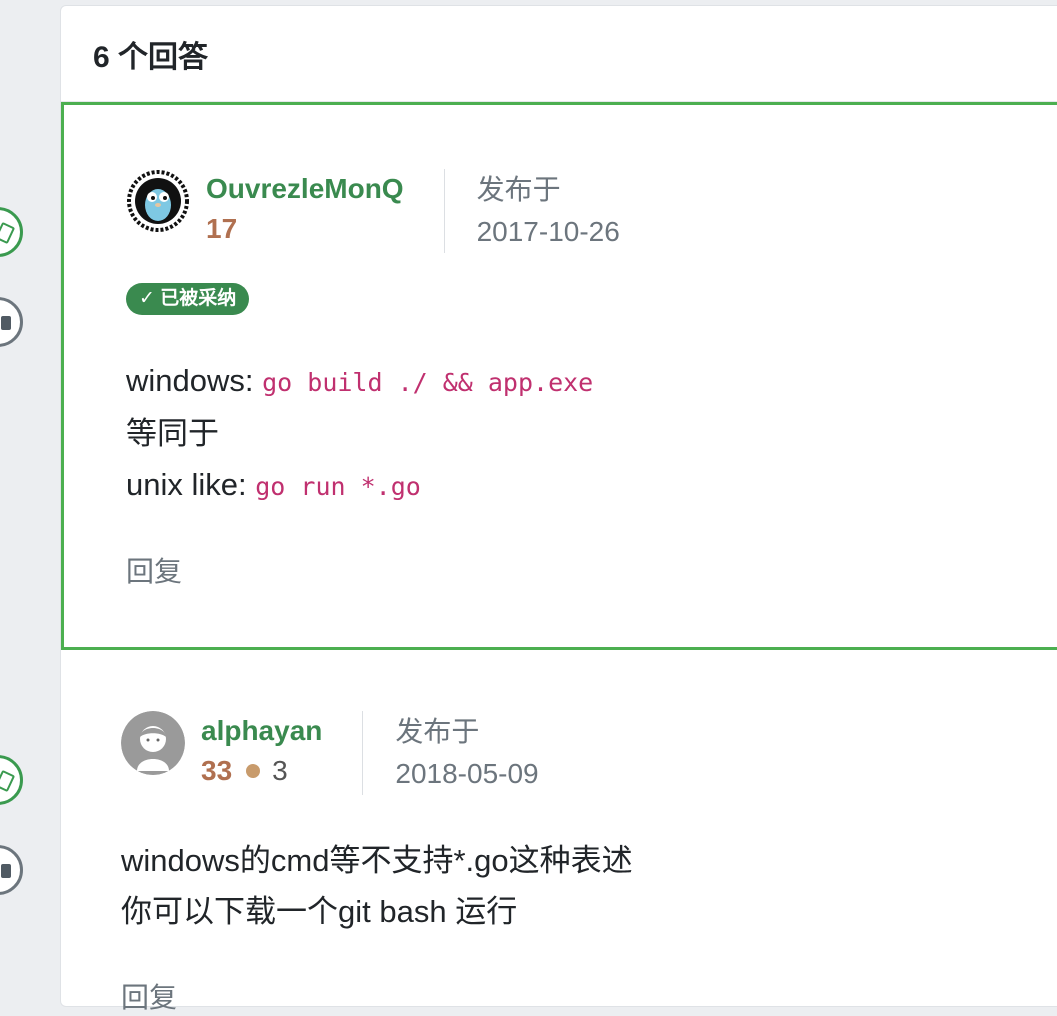  Describe the element at coordinates (172, 433) in the screenshot. I see `body-line: 等同于` at that location.